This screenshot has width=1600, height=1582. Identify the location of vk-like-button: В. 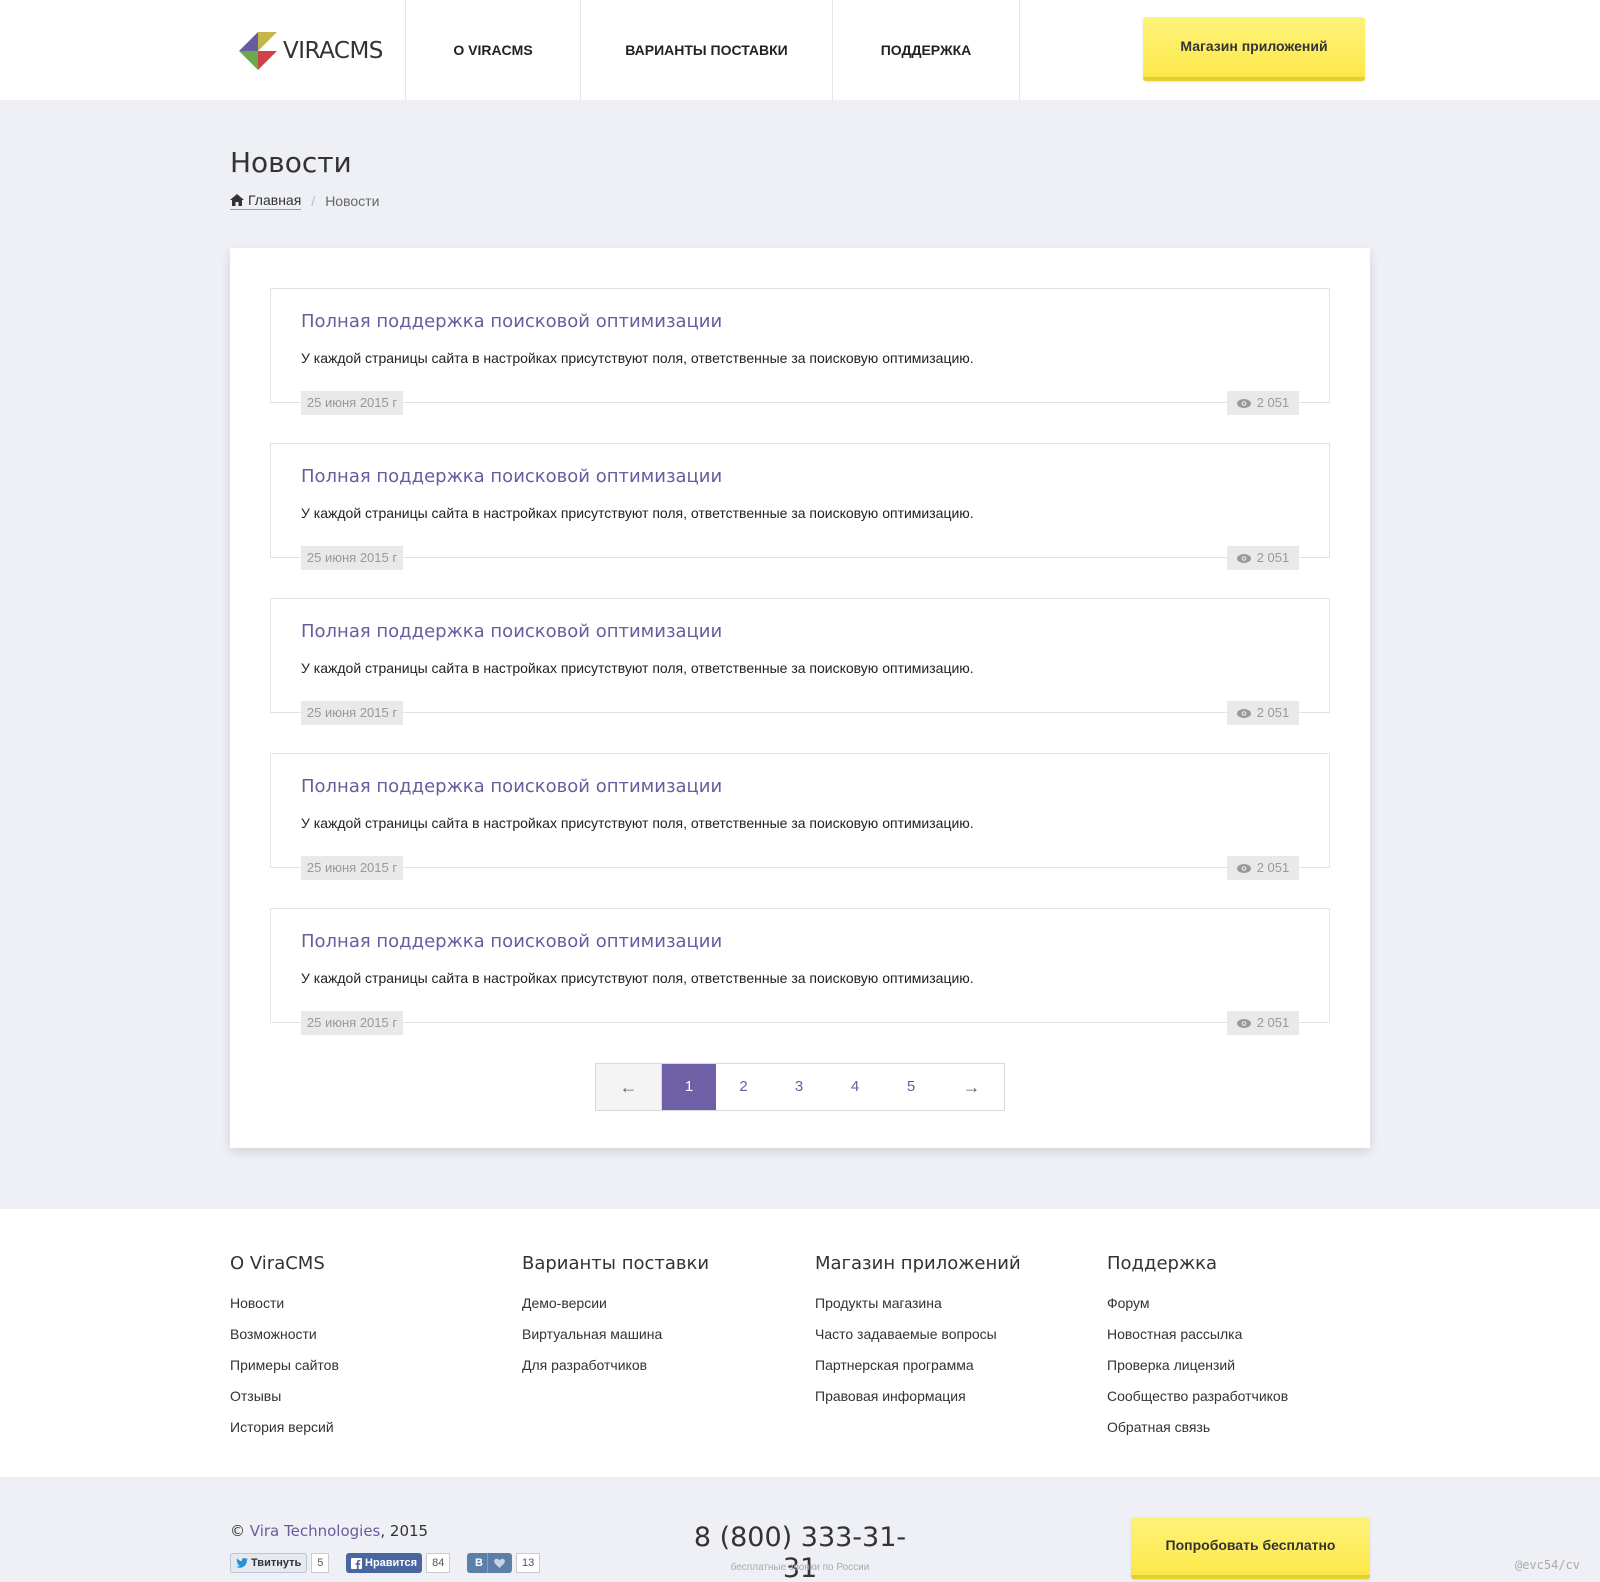
(489, 1563).